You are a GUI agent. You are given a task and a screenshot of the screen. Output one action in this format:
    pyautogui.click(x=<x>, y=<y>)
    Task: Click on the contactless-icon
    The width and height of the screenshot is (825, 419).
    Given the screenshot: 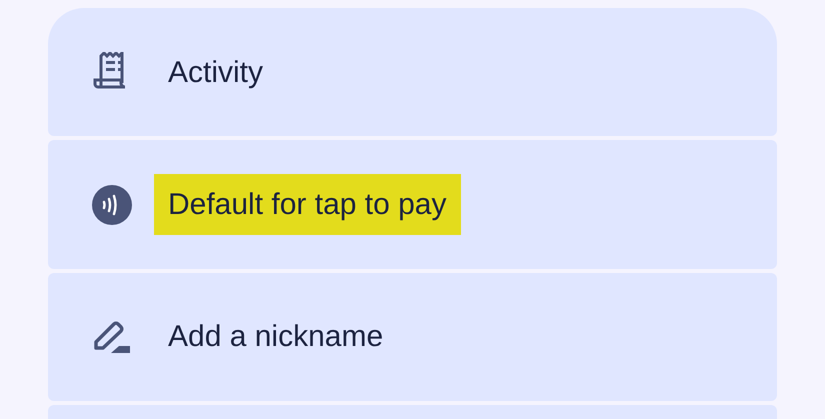 What is the action you would take?
    pyautogui.click(x=112, y=204)
    